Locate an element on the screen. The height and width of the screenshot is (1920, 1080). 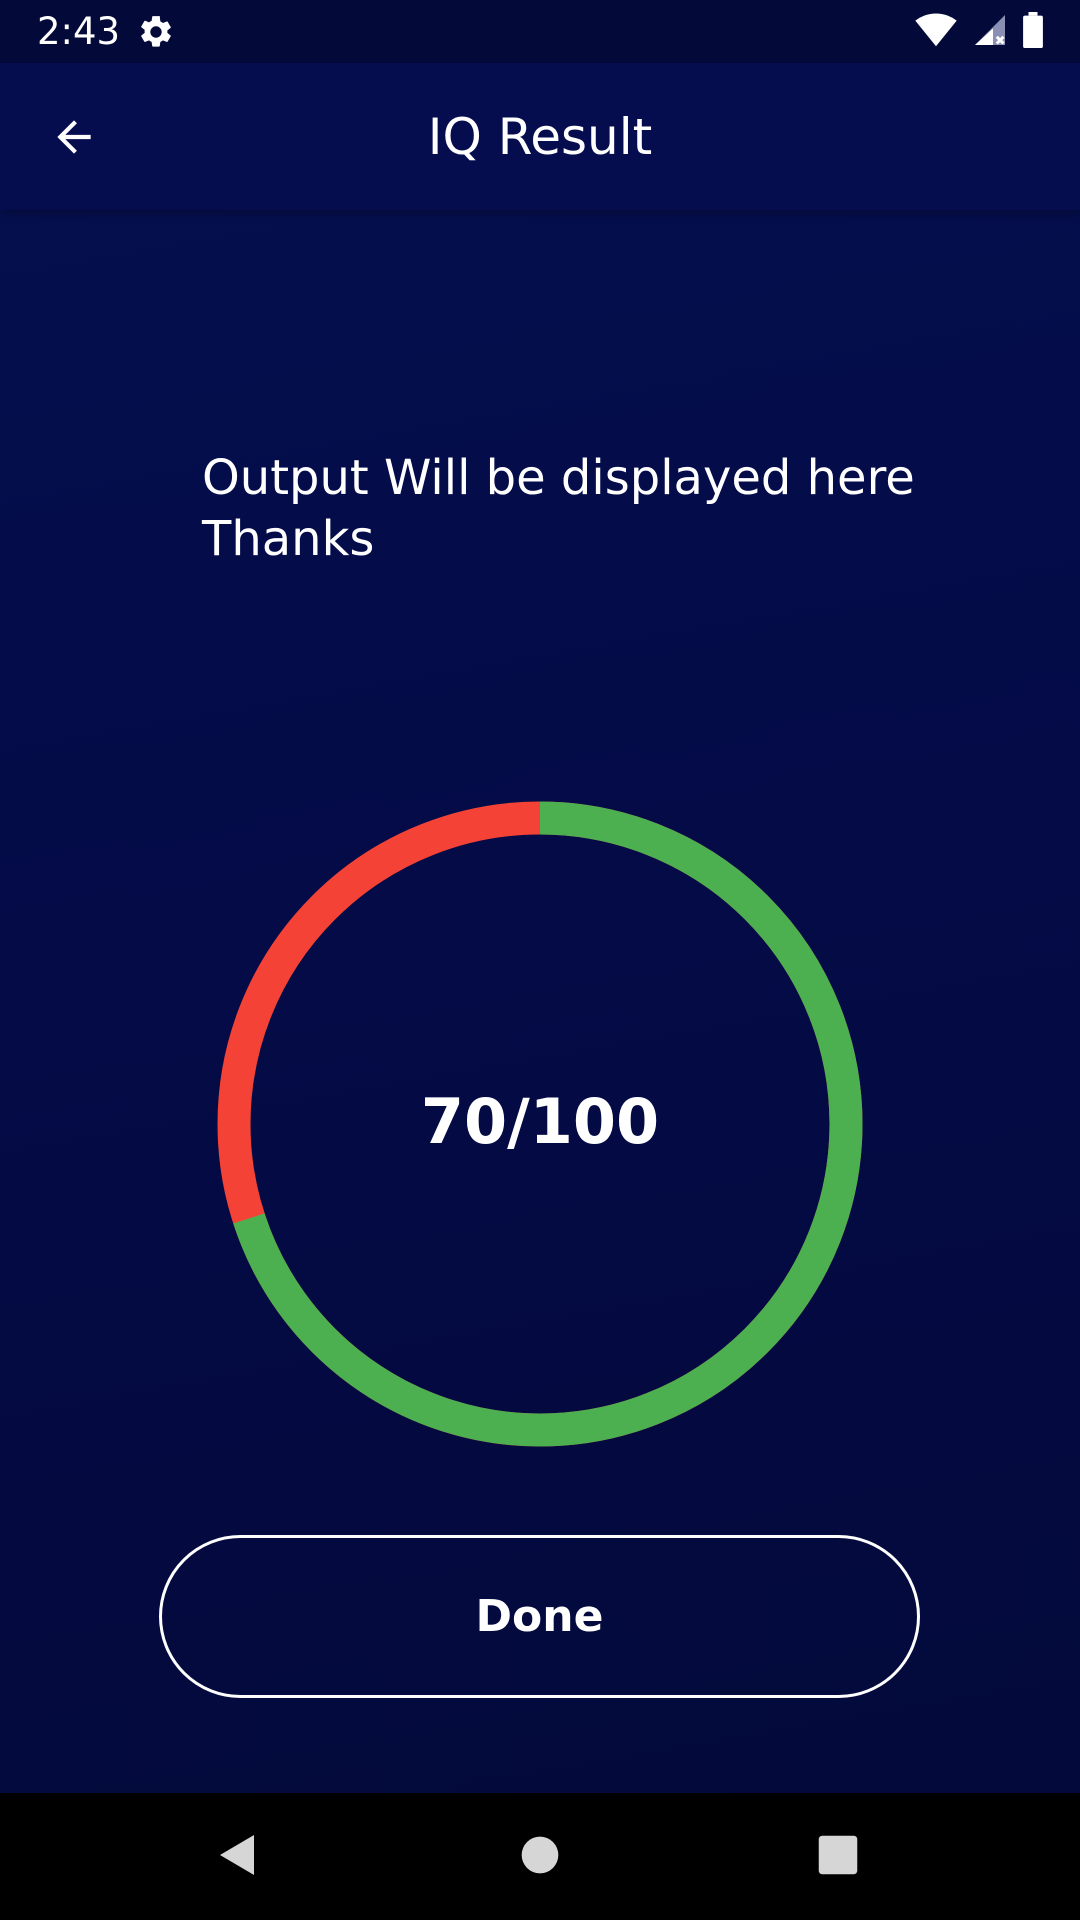
navigation-bar is located at coordinates (540, 1856).